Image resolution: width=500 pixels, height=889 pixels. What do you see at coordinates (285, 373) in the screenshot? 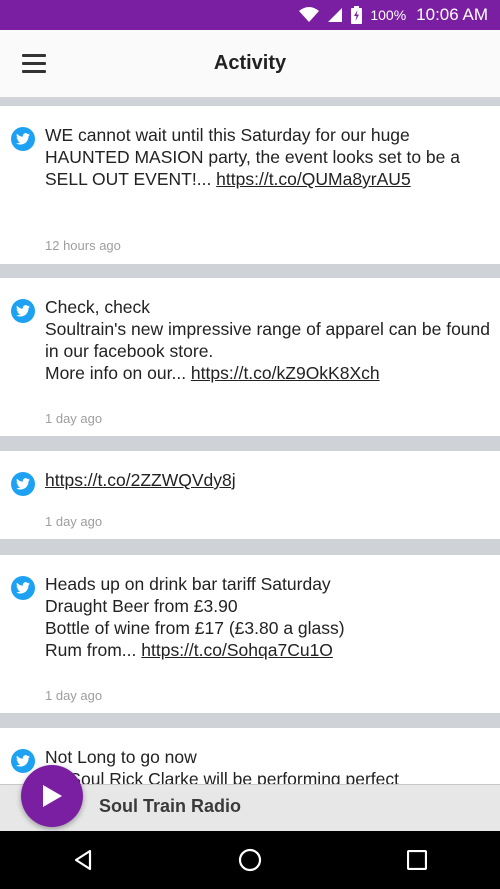
I see `tweet-link: https://t.co/kZ9OkK8Xch` at bounding box center [285, 373].